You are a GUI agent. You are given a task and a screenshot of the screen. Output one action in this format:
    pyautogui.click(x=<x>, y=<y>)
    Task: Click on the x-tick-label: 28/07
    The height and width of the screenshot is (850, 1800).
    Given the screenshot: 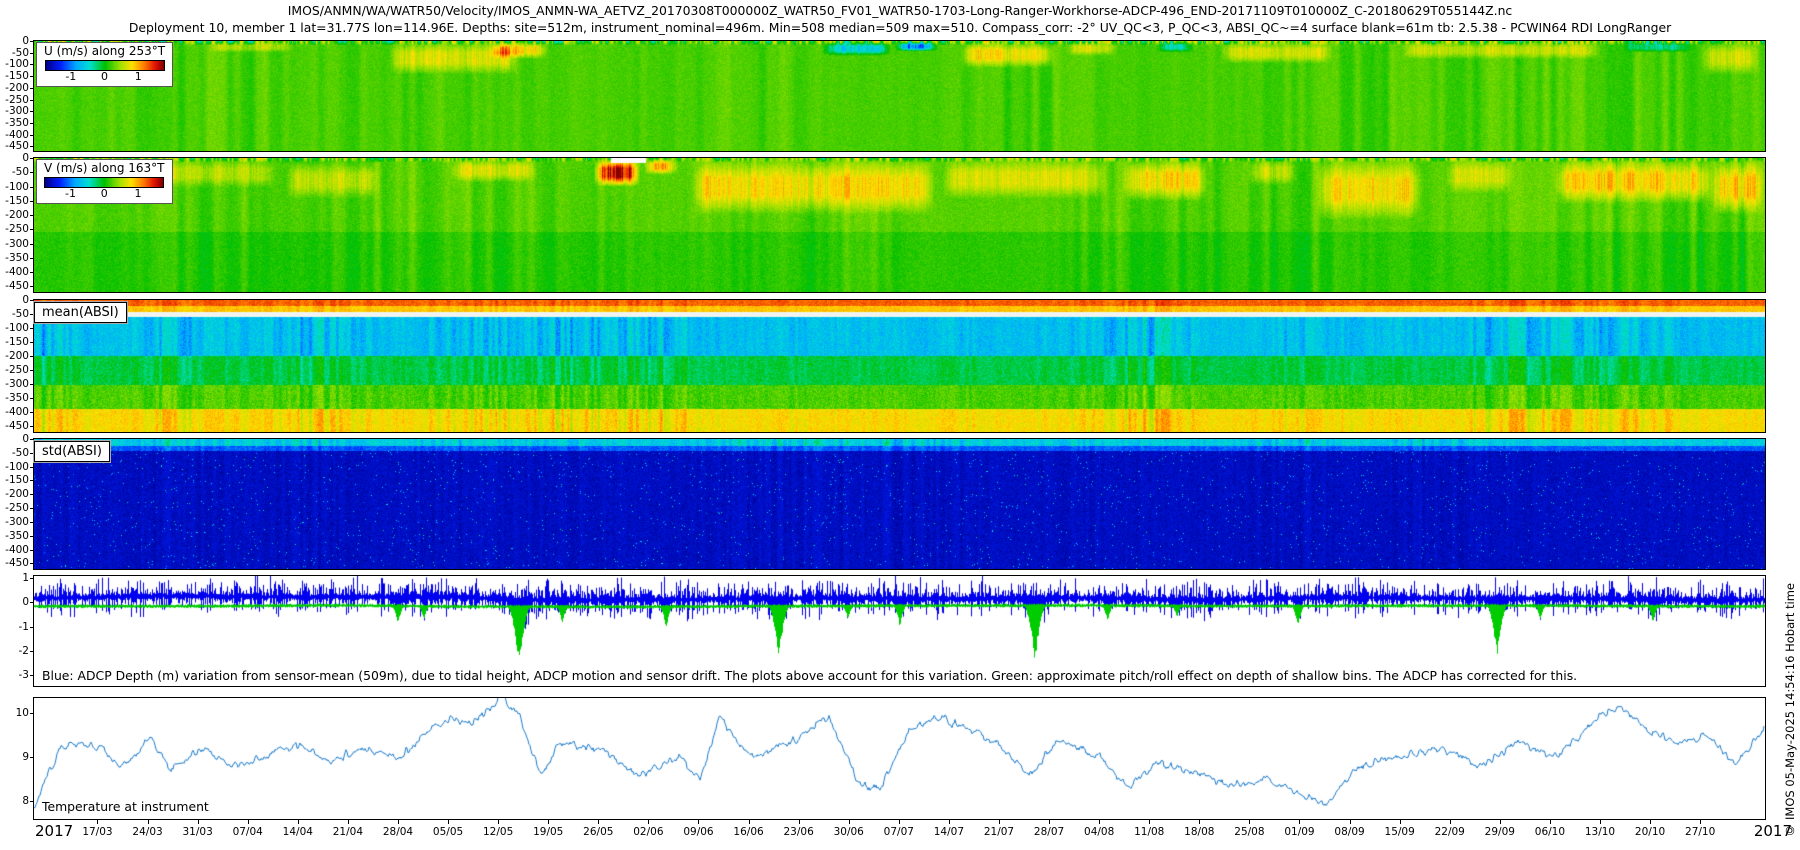 What is the action you would take?
    pyautogui.click(x=1049, y=832)
    